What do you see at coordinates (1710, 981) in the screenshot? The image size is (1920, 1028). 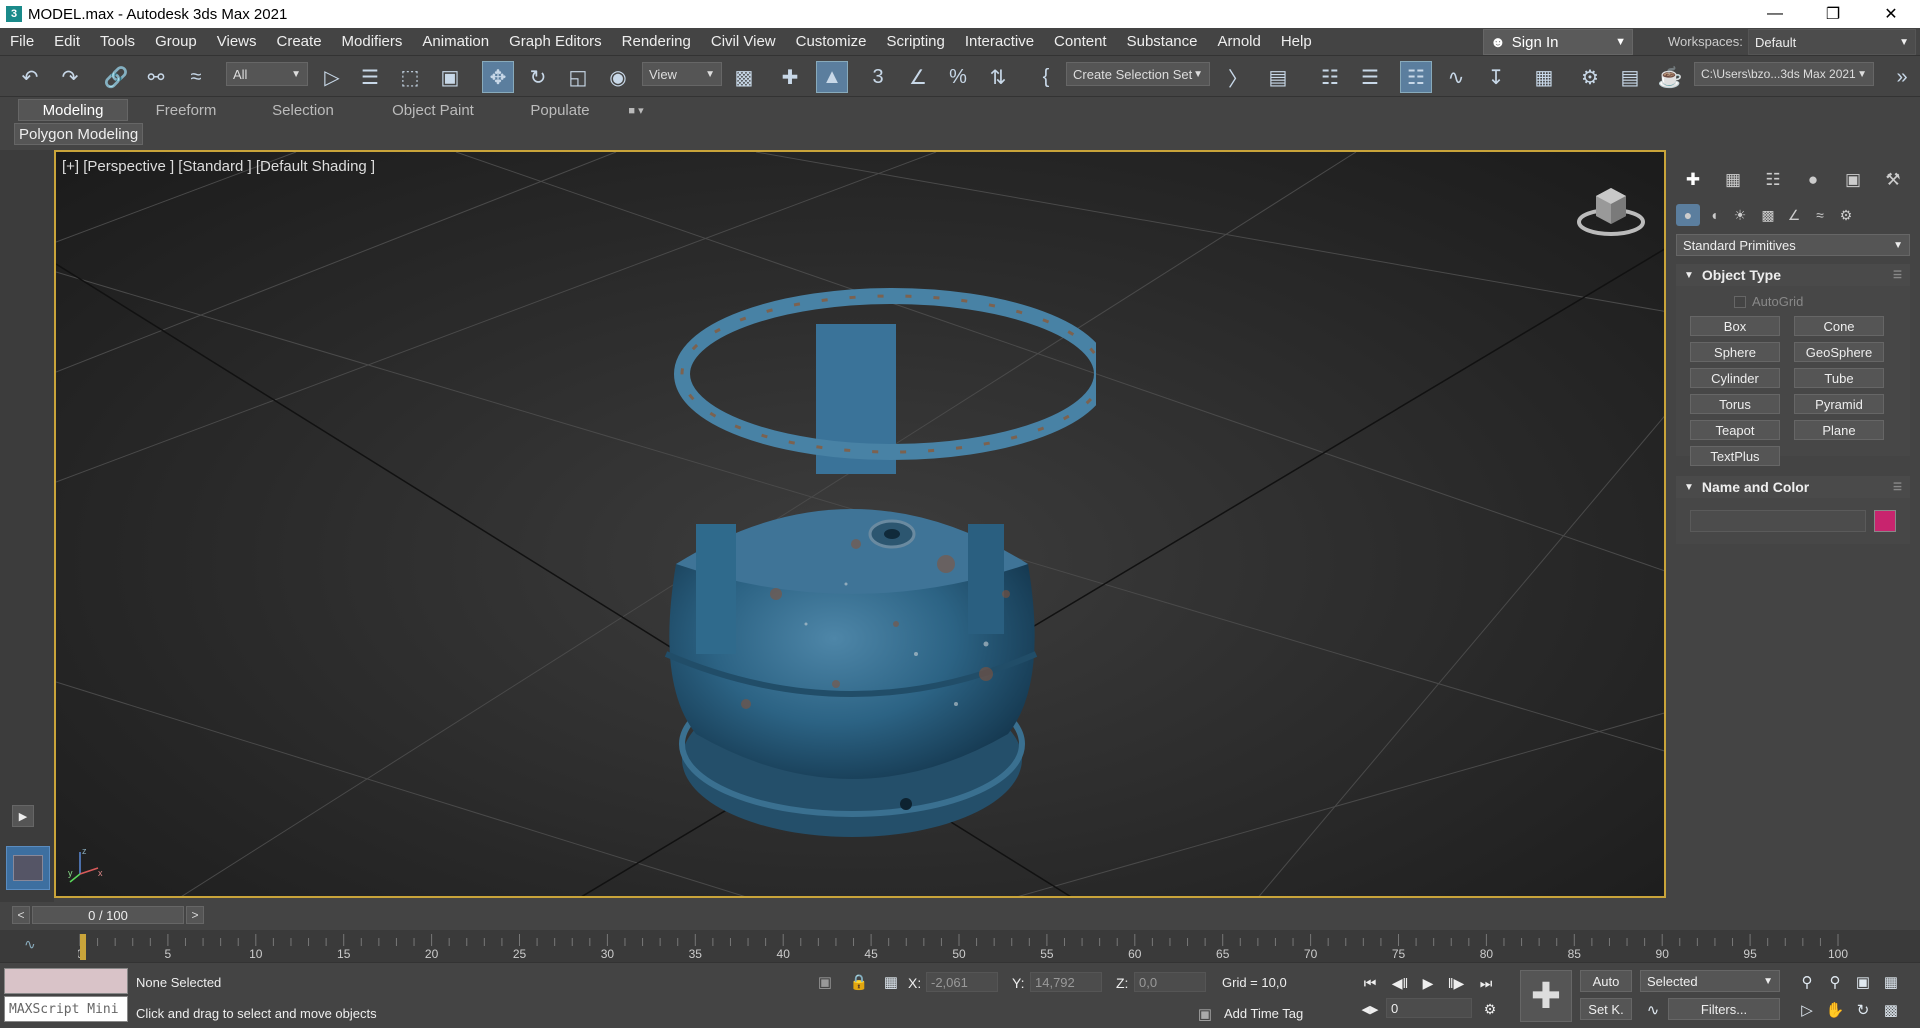 I see `key-filter-select: Selected ▼` at bounding box center [1710, 981].